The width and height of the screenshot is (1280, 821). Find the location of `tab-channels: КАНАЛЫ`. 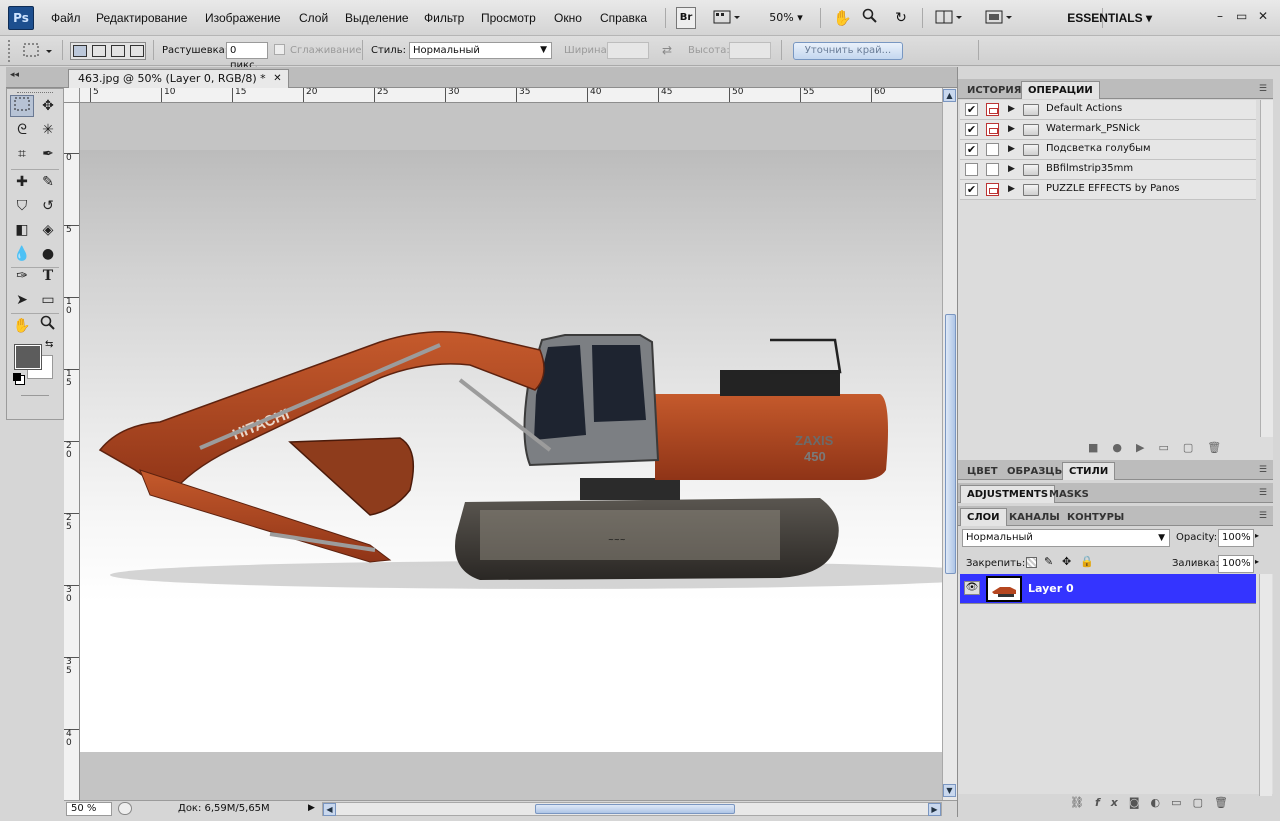

tab-channels: КАНАЛЫ is located at coordinates (1034, 517).